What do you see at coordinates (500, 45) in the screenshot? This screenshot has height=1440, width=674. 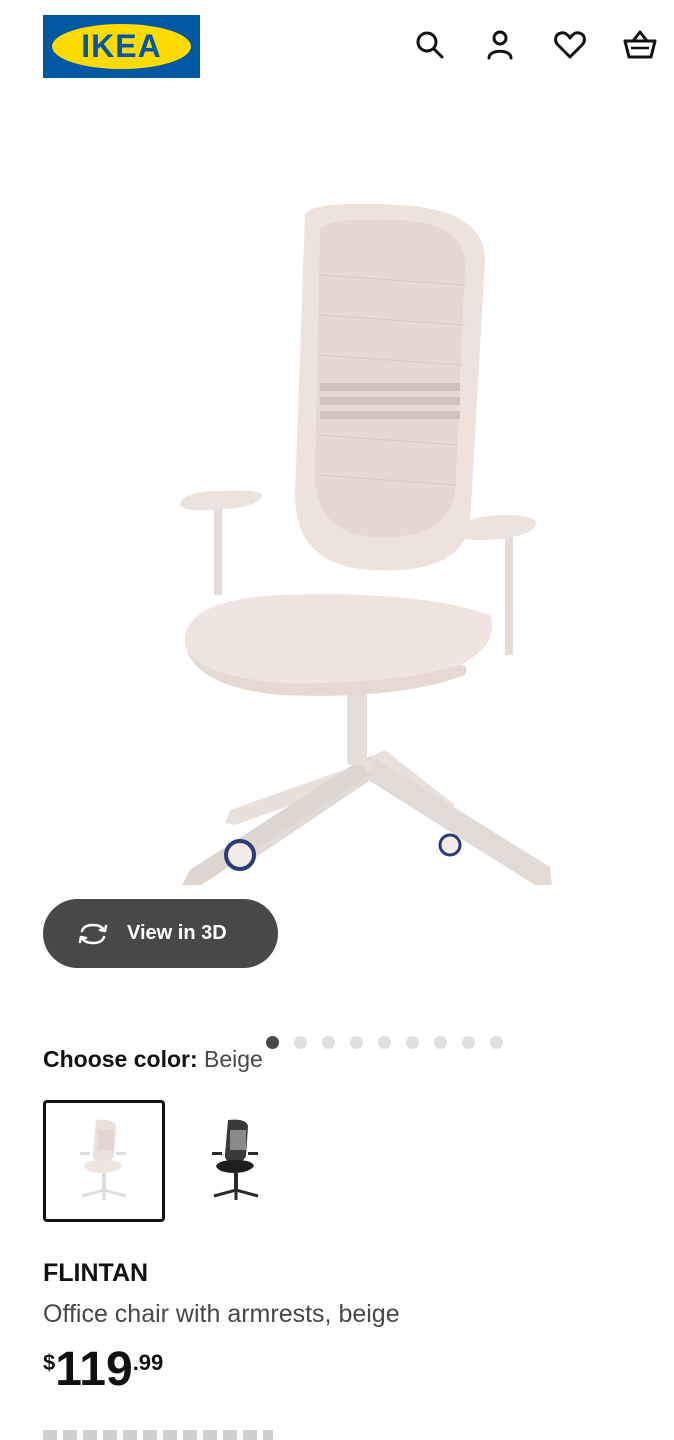 I see `account-icon` at bounding box center [500, 45].